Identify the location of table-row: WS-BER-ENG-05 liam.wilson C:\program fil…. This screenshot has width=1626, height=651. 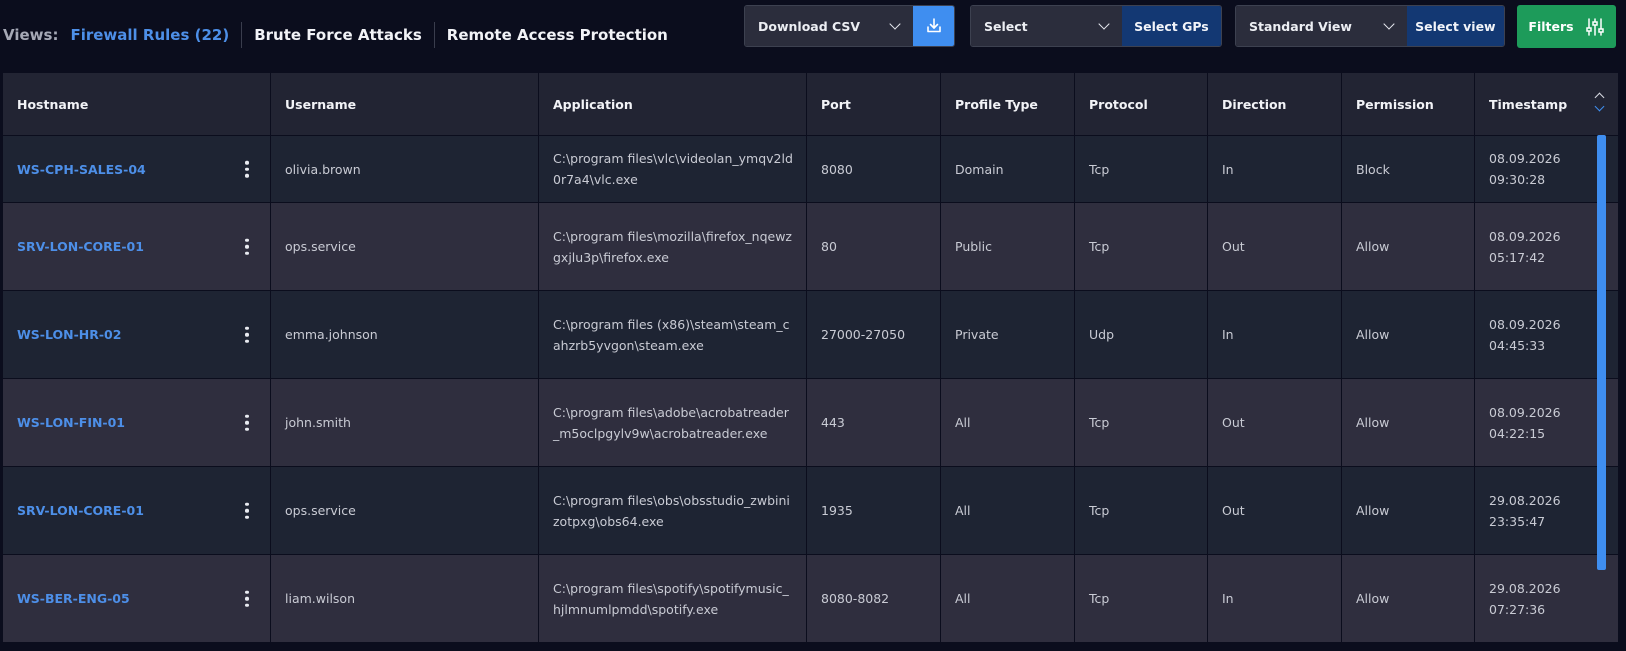
(810, 599).